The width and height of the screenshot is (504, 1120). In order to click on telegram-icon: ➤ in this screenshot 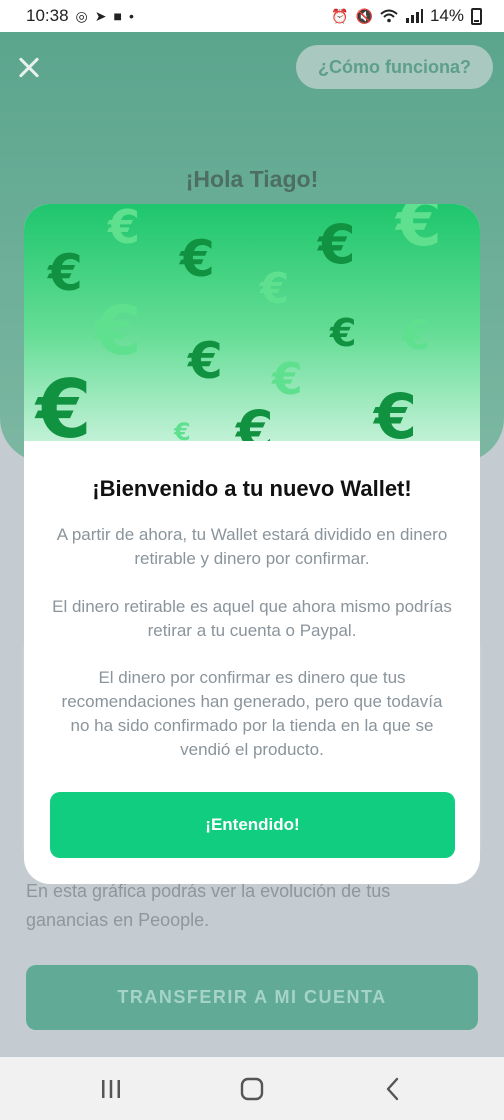, I will do `click(100, 16)`.